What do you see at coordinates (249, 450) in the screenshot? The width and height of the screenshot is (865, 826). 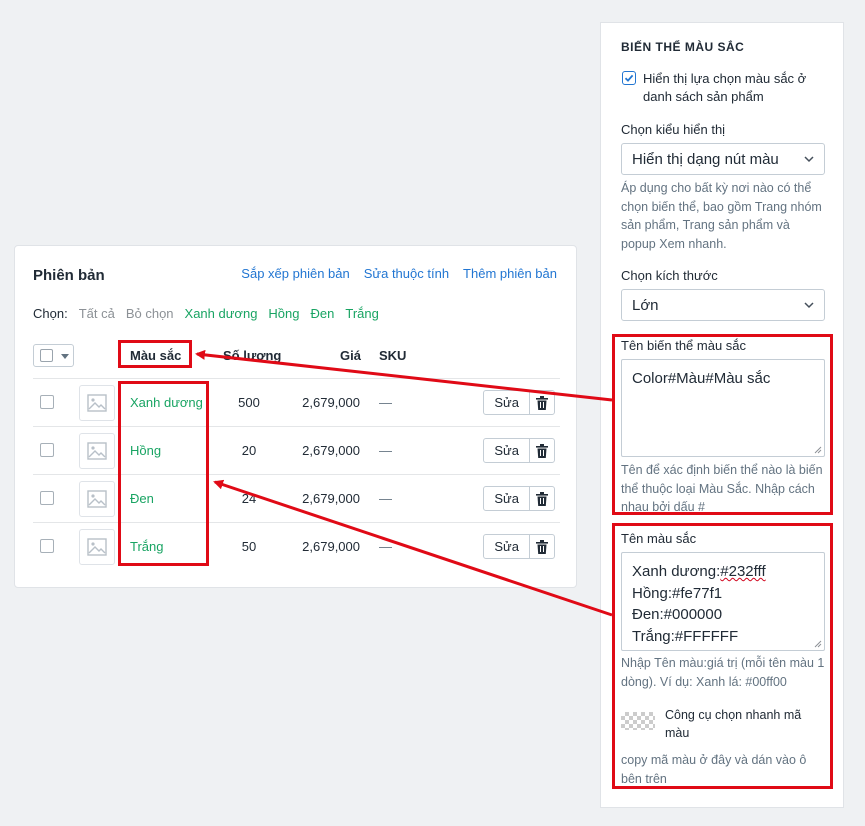 I see `variant-qty: 20` at bounding box center [249, 450].